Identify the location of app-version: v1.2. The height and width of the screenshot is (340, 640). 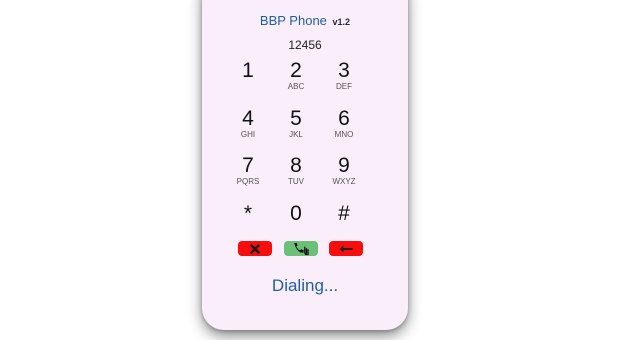
(341, 22).